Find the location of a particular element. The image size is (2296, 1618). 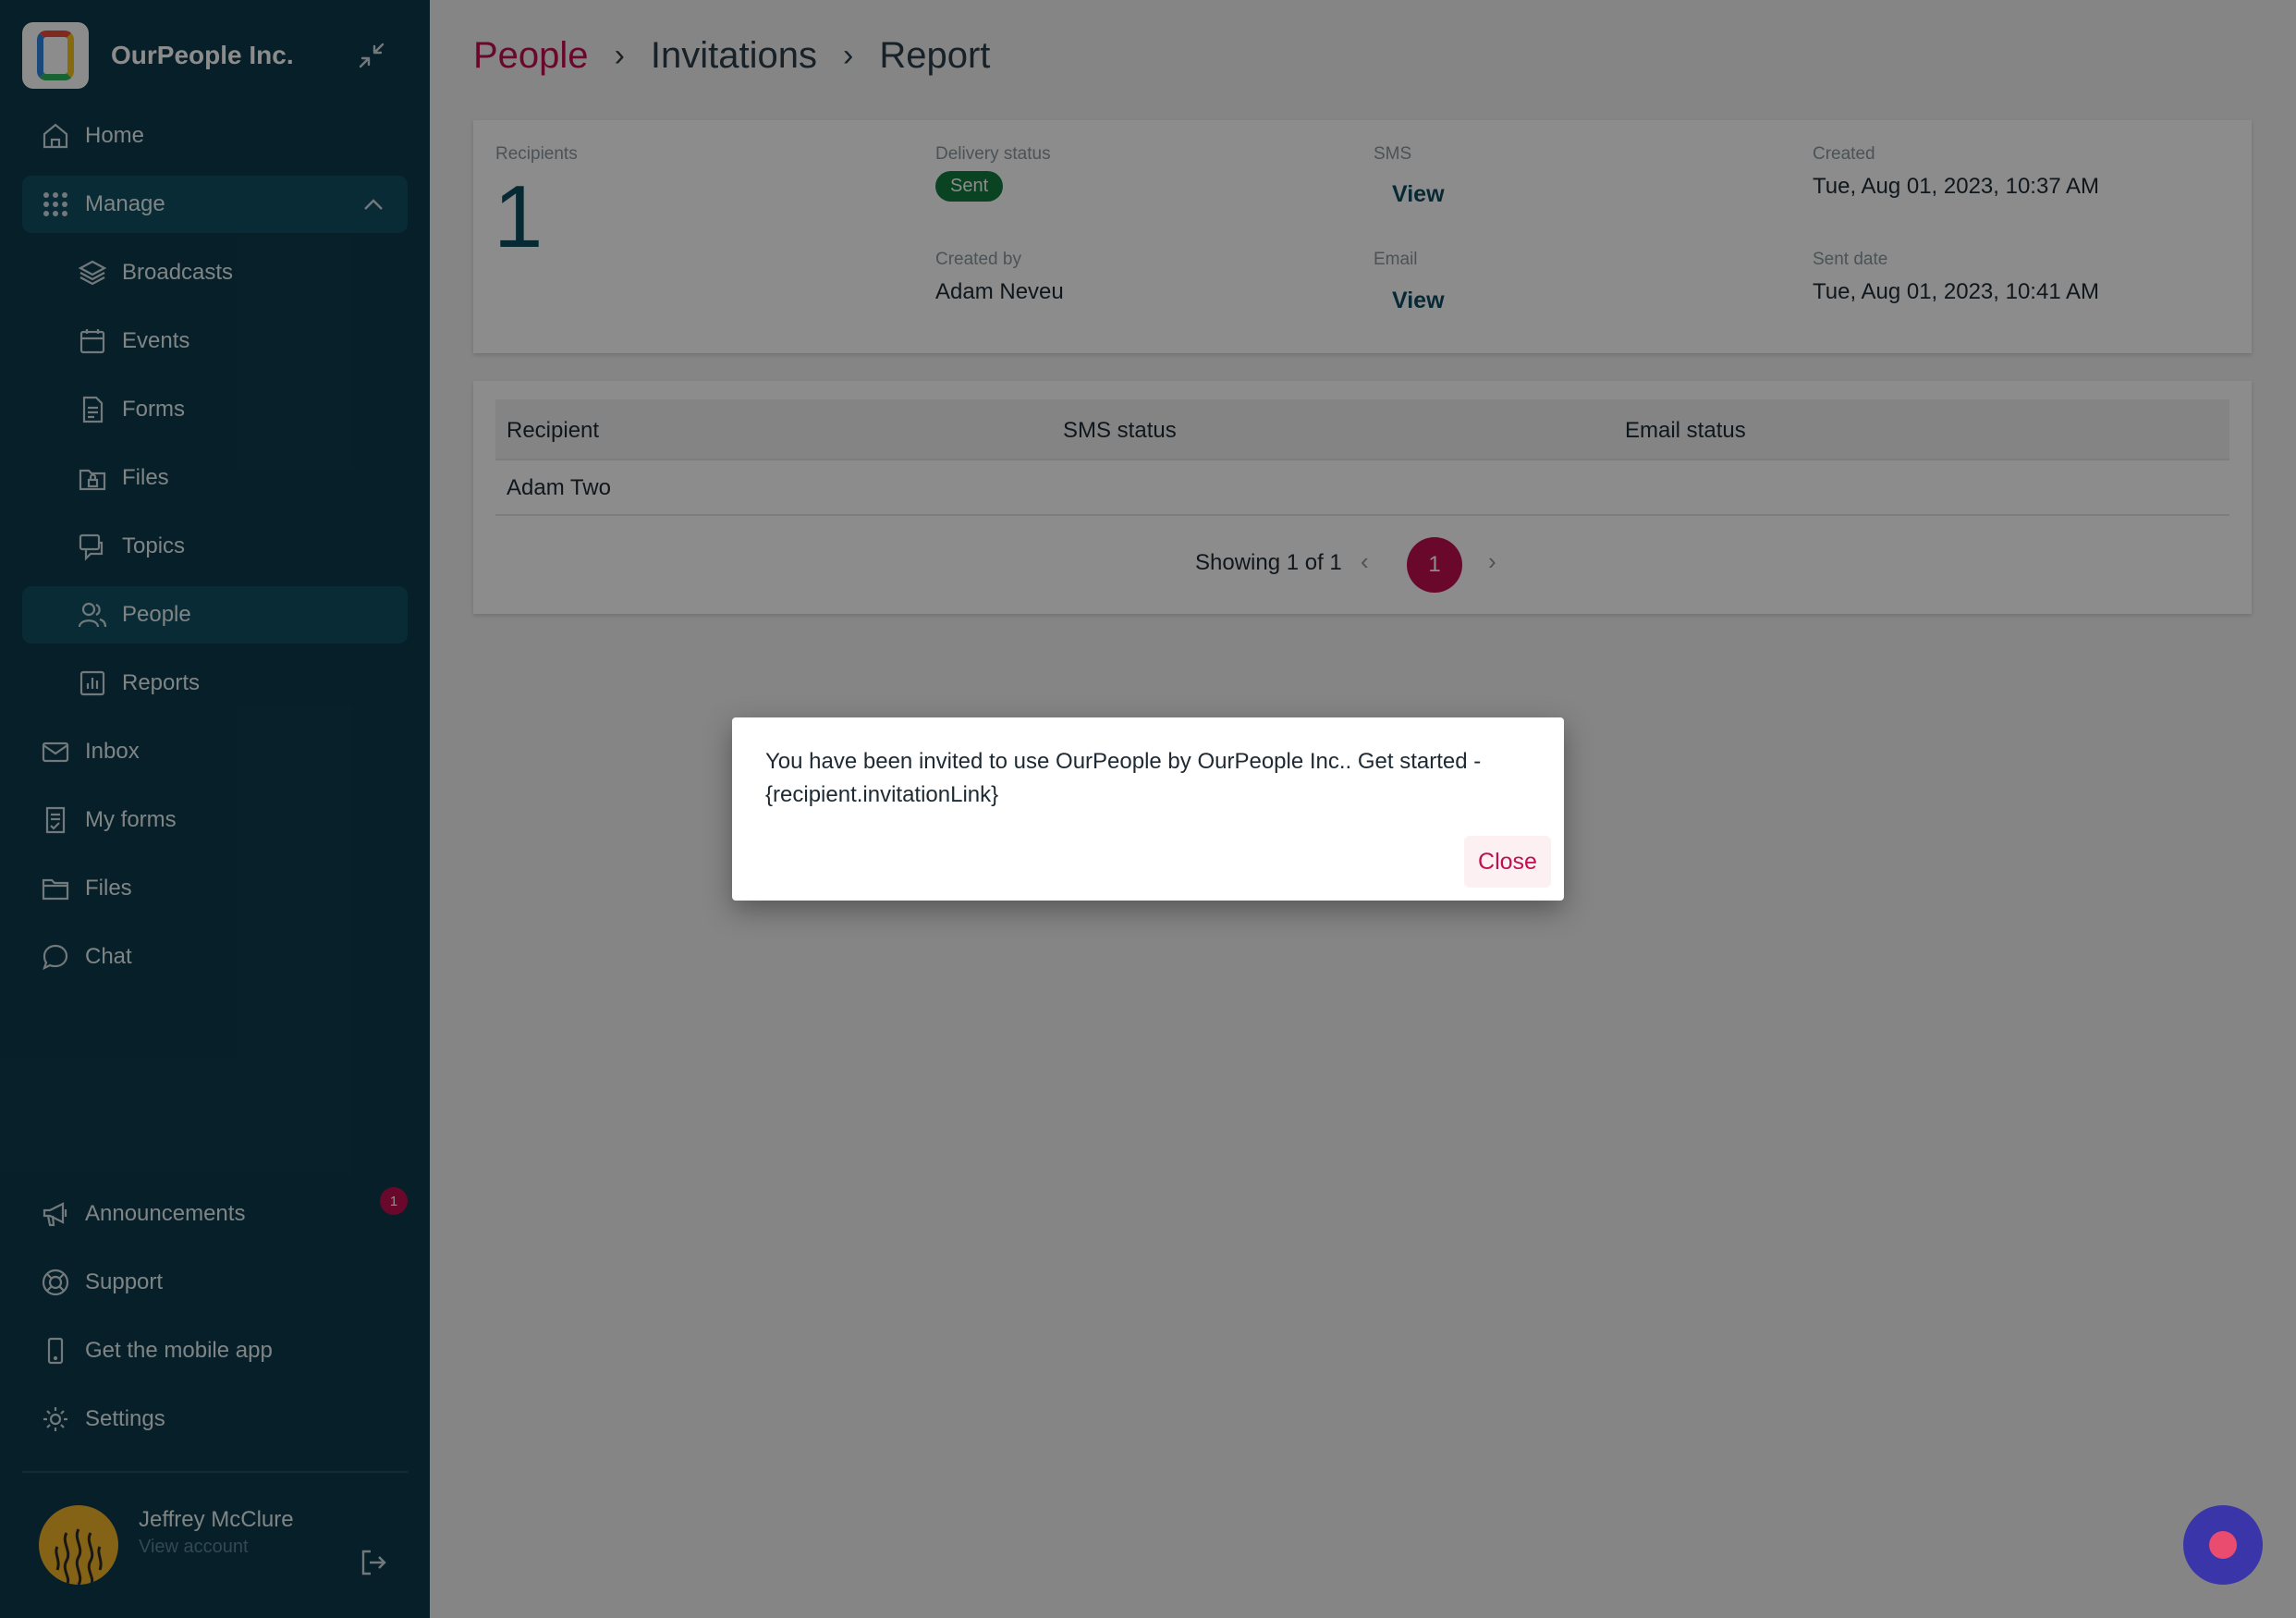

help-chat-button is located at coordinates (2223, 1545).